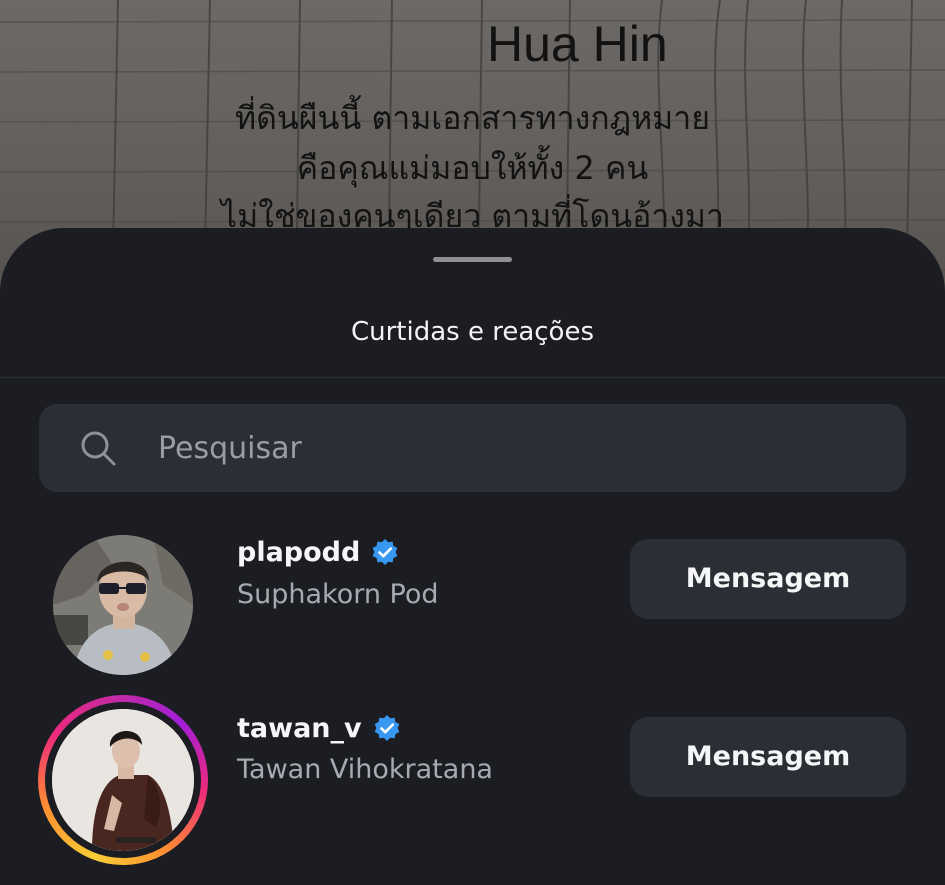 Image resolution: width=945 pixels, height=885 pixels. Describe the element at coordinates (338, 594) in the screenshot. I see `full-name: Suphakorn Pod` at that location.